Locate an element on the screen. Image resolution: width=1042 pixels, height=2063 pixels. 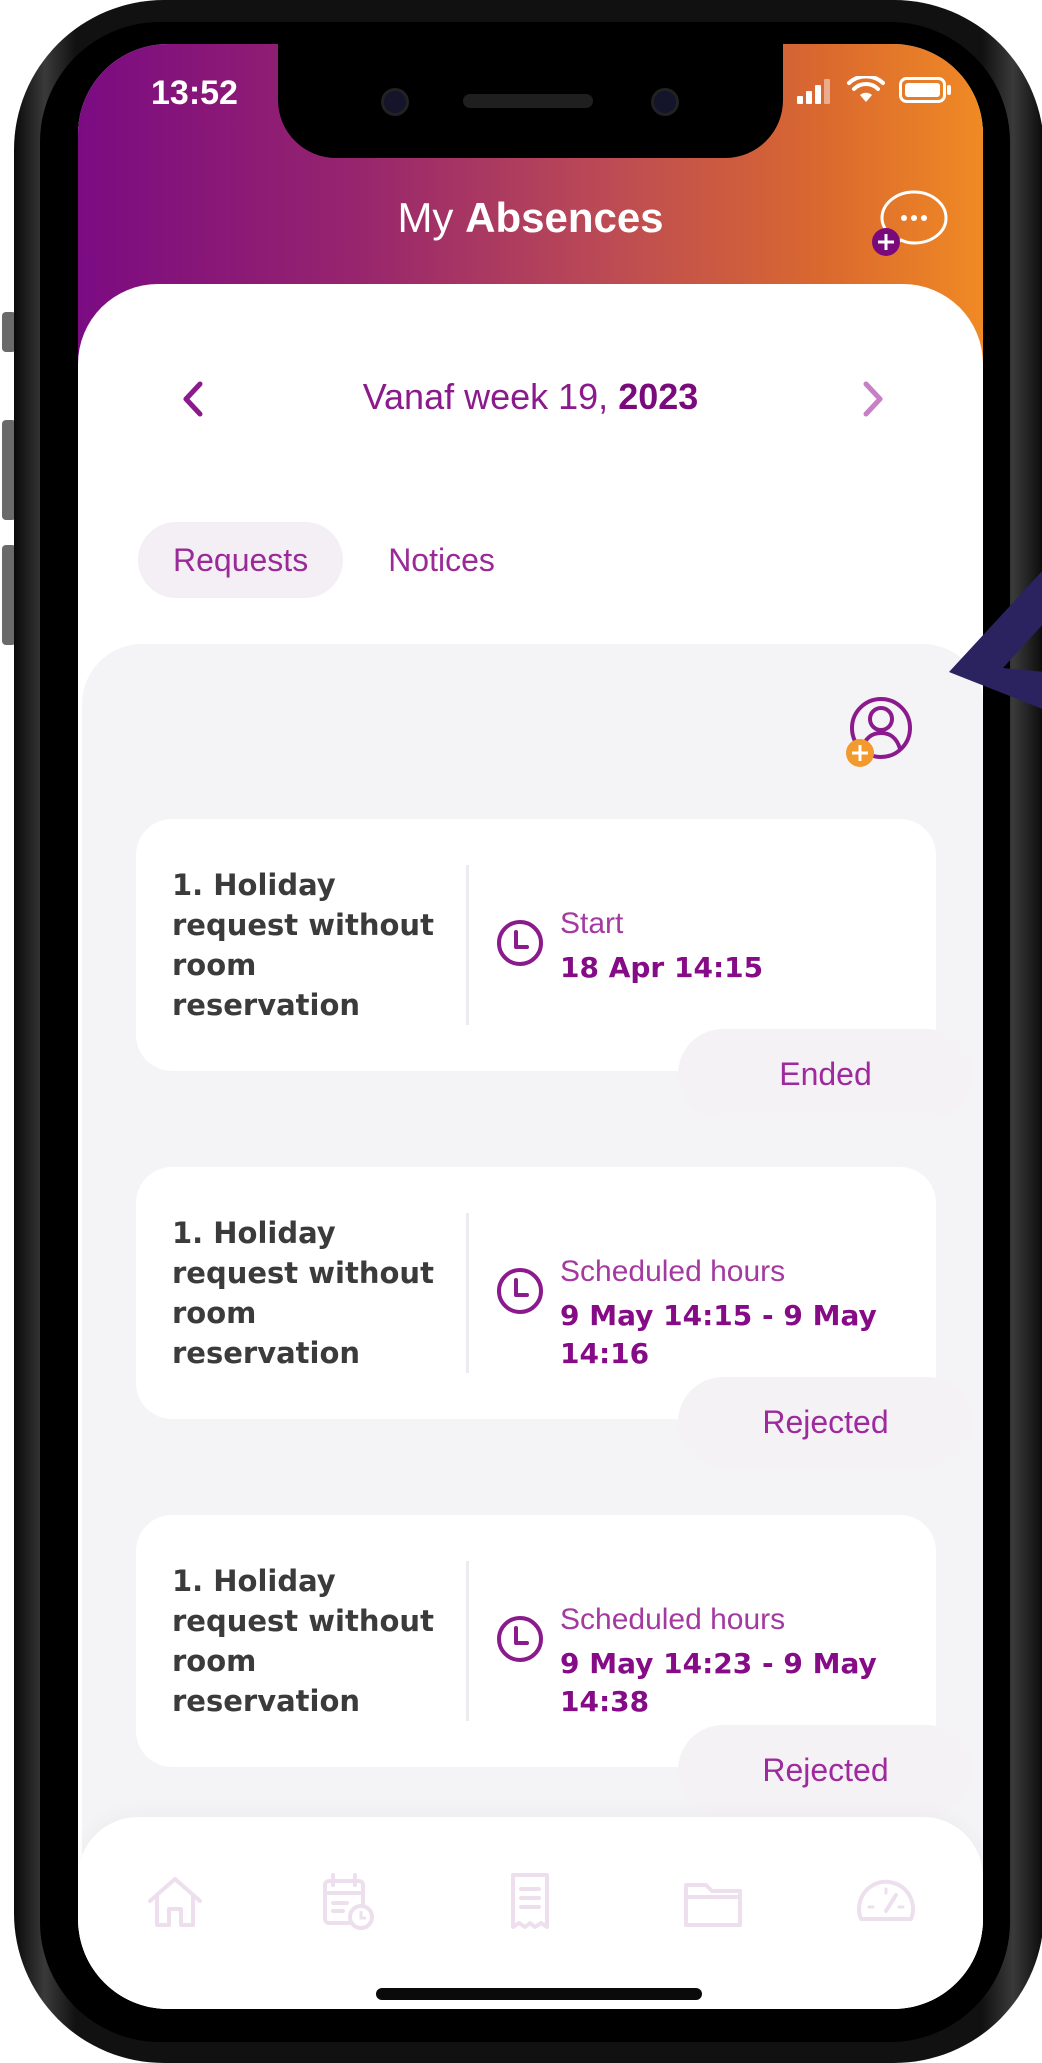
speedometer-icon is located at coordinates (886, 1900).